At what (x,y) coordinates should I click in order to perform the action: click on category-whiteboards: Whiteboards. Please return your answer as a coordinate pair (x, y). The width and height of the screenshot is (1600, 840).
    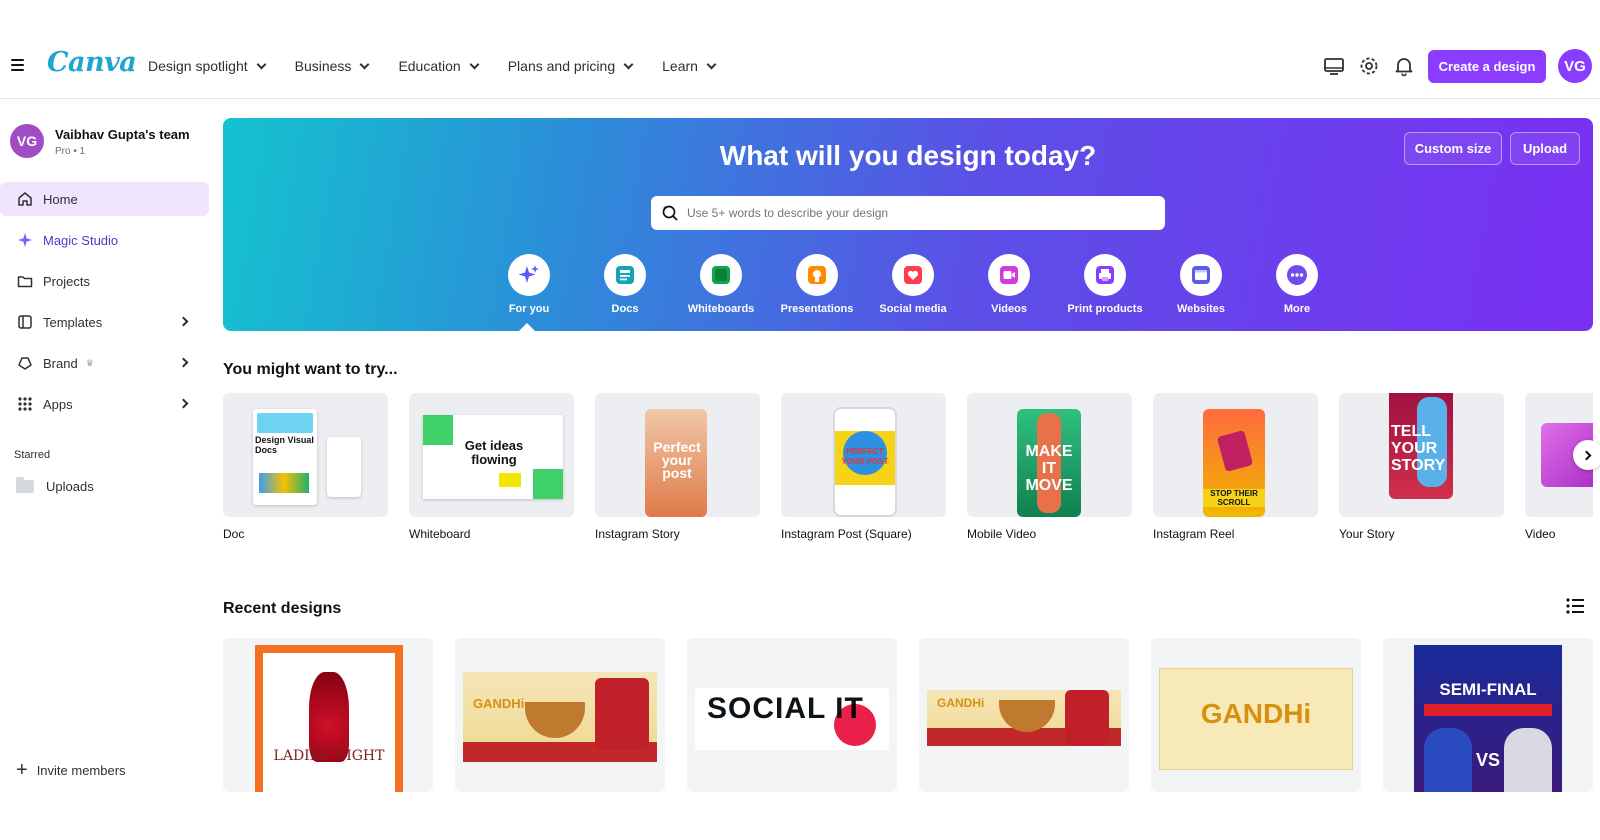
    Looking at the image, I should click on (721, 284).